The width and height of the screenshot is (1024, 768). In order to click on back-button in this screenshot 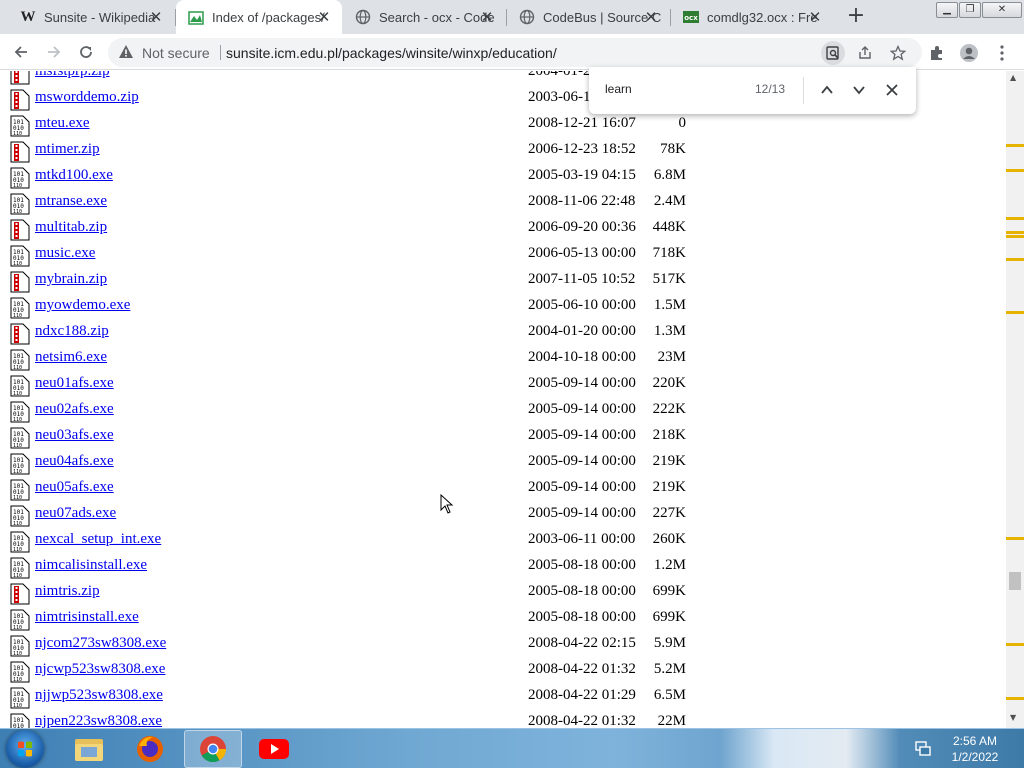, I will do `click(21, 52)`.